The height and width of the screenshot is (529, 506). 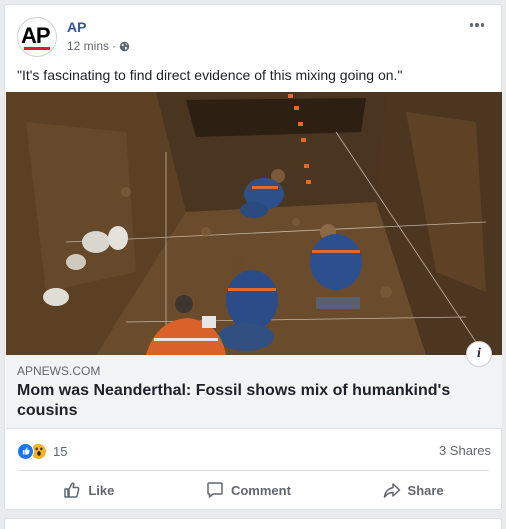 I want to click on link-domain: APNEWS.COM, so click(x=59, y=371).